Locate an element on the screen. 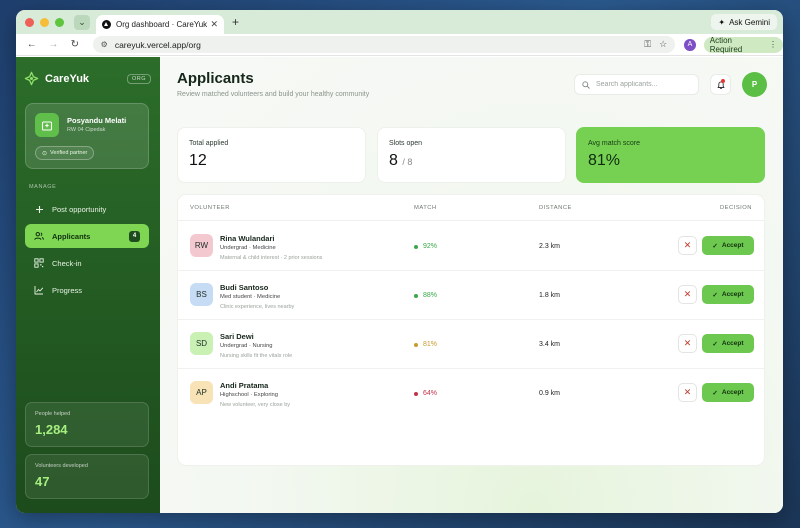 The width and height of the screenshot is (800, 528). page-title: Applicants is located at coordinates (215, 78).